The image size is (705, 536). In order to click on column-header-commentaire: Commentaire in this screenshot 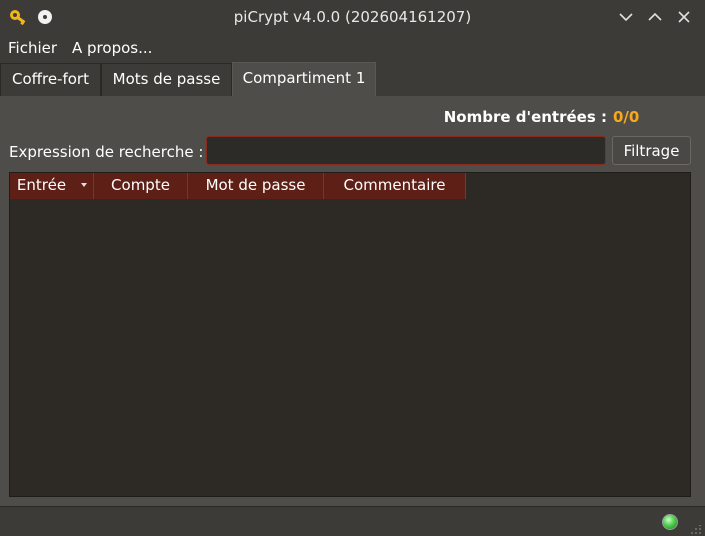, I will do `click(395, 186)`.